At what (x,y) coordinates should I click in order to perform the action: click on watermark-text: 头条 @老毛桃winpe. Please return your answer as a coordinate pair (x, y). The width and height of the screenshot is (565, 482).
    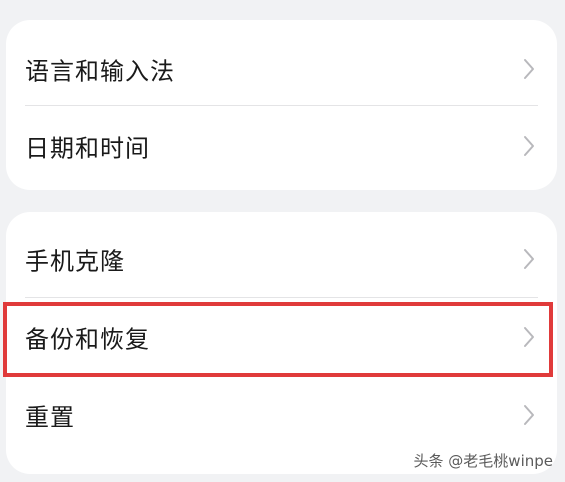
    Looking at the image, I should click on (483, 461).